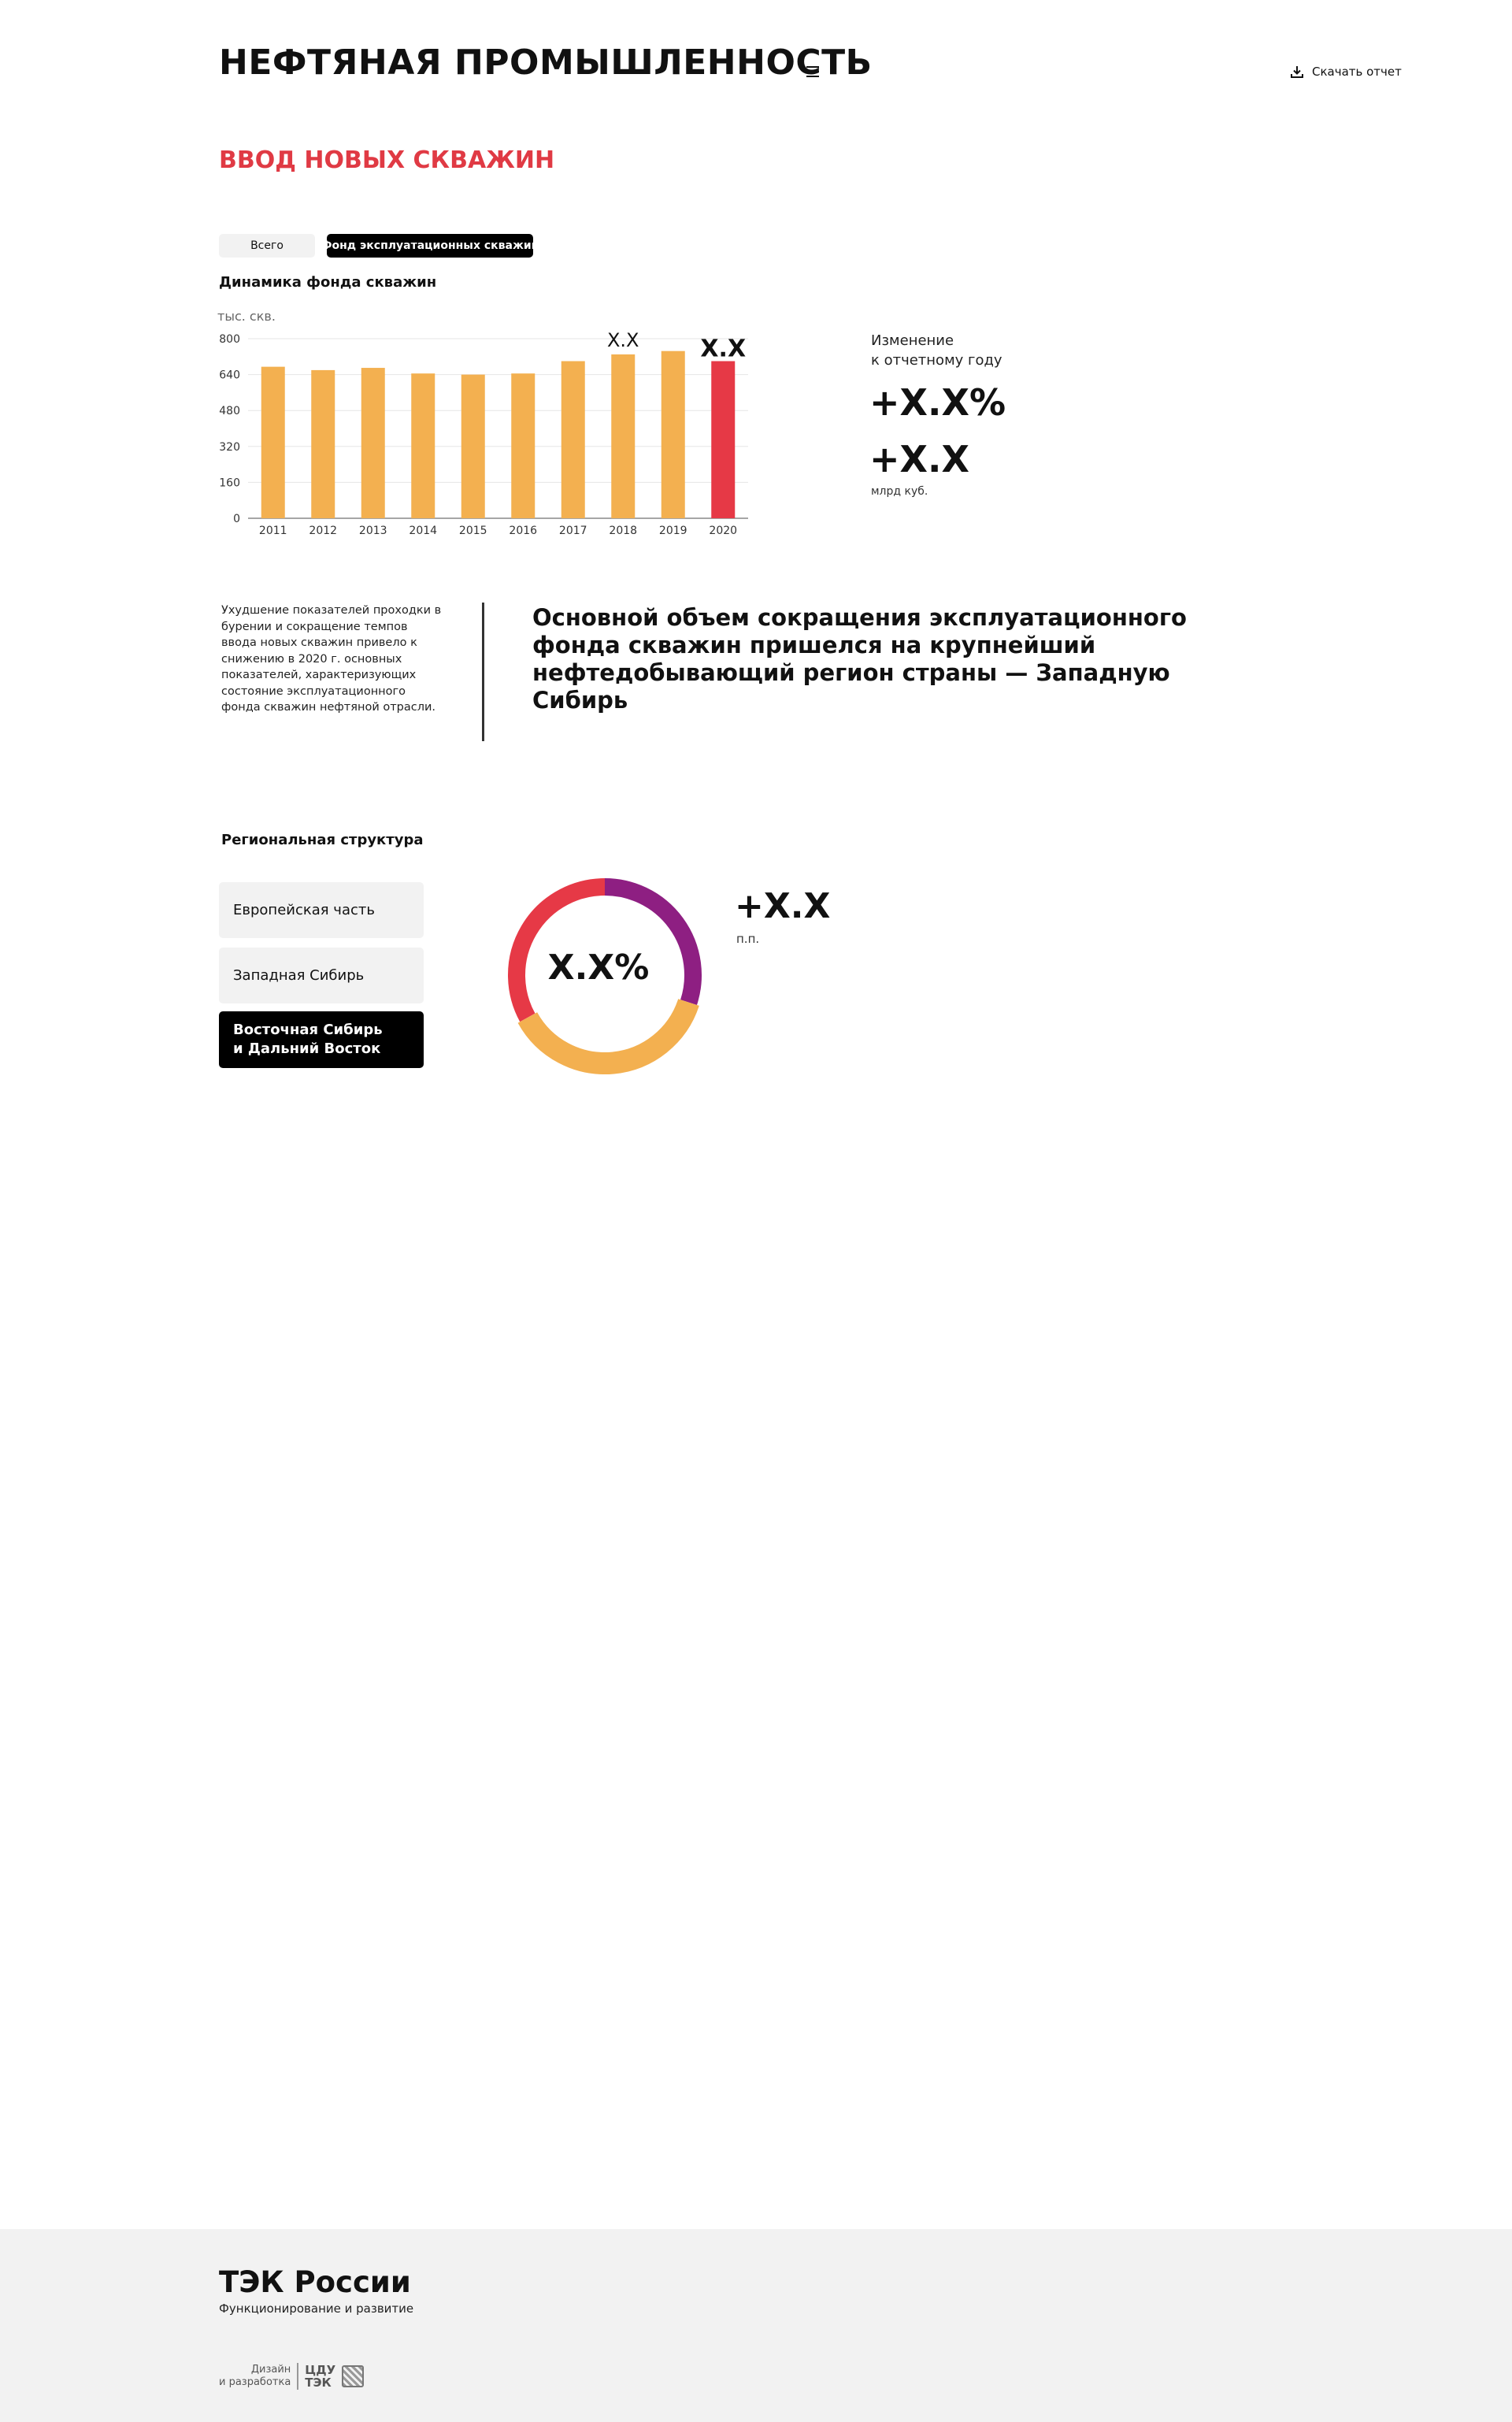 The height and width of the screenshot is (2422, 1512). What do you see at coordinates (229, 483) in the screenshot?
I see `y-tick-label: 160` at bounding box center [229, 483].